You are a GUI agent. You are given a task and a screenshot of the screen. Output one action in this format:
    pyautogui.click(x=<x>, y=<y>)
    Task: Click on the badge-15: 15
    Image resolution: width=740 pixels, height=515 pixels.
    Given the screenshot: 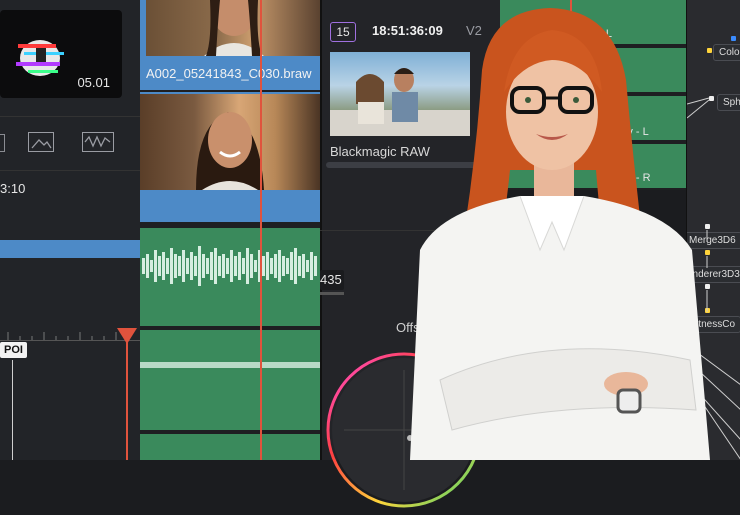 What is the action you would take?
    pyautogui.click(x=343, y=32)
    